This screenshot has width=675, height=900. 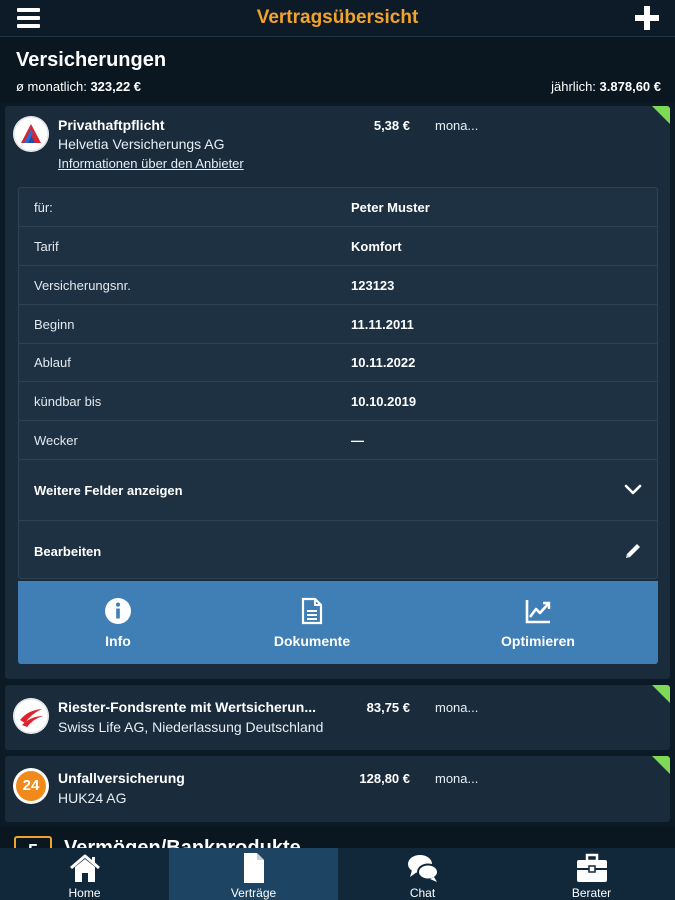 What do you see at coordinates (43, 207) in the screenshot?
I see `detail-label: für:` at bounding box center [43, 207].